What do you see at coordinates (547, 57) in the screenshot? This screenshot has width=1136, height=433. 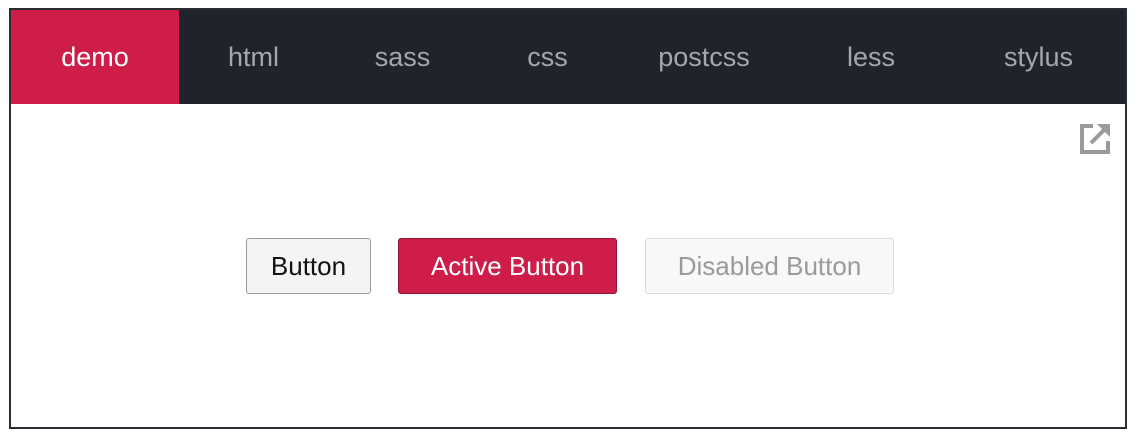 I see `tab-css: css` at bounding box center [547, 57].